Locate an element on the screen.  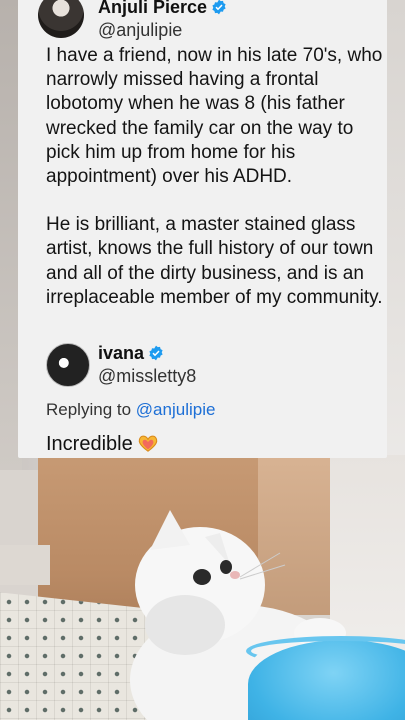
reply-text: Incredible is located at coordinates (102, 444).